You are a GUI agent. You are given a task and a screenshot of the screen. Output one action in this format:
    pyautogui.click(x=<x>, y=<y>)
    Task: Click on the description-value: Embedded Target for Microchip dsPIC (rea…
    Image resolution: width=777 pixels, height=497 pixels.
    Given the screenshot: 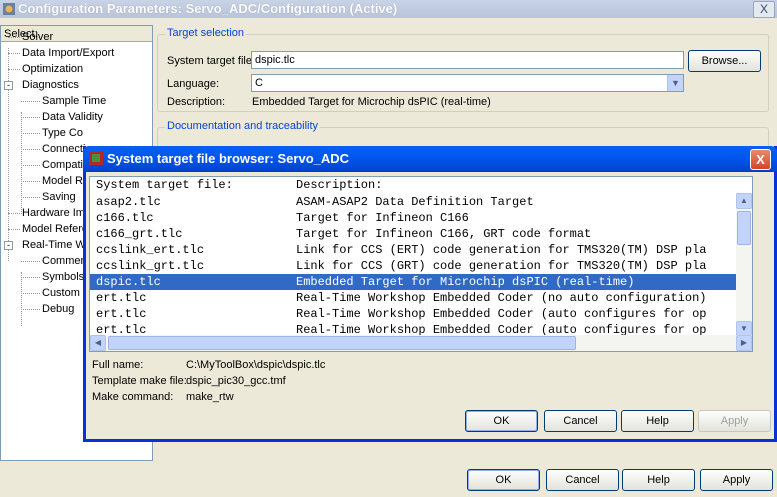 What is the action you would take?
    pyautogui.click(x=371, y=102)
    